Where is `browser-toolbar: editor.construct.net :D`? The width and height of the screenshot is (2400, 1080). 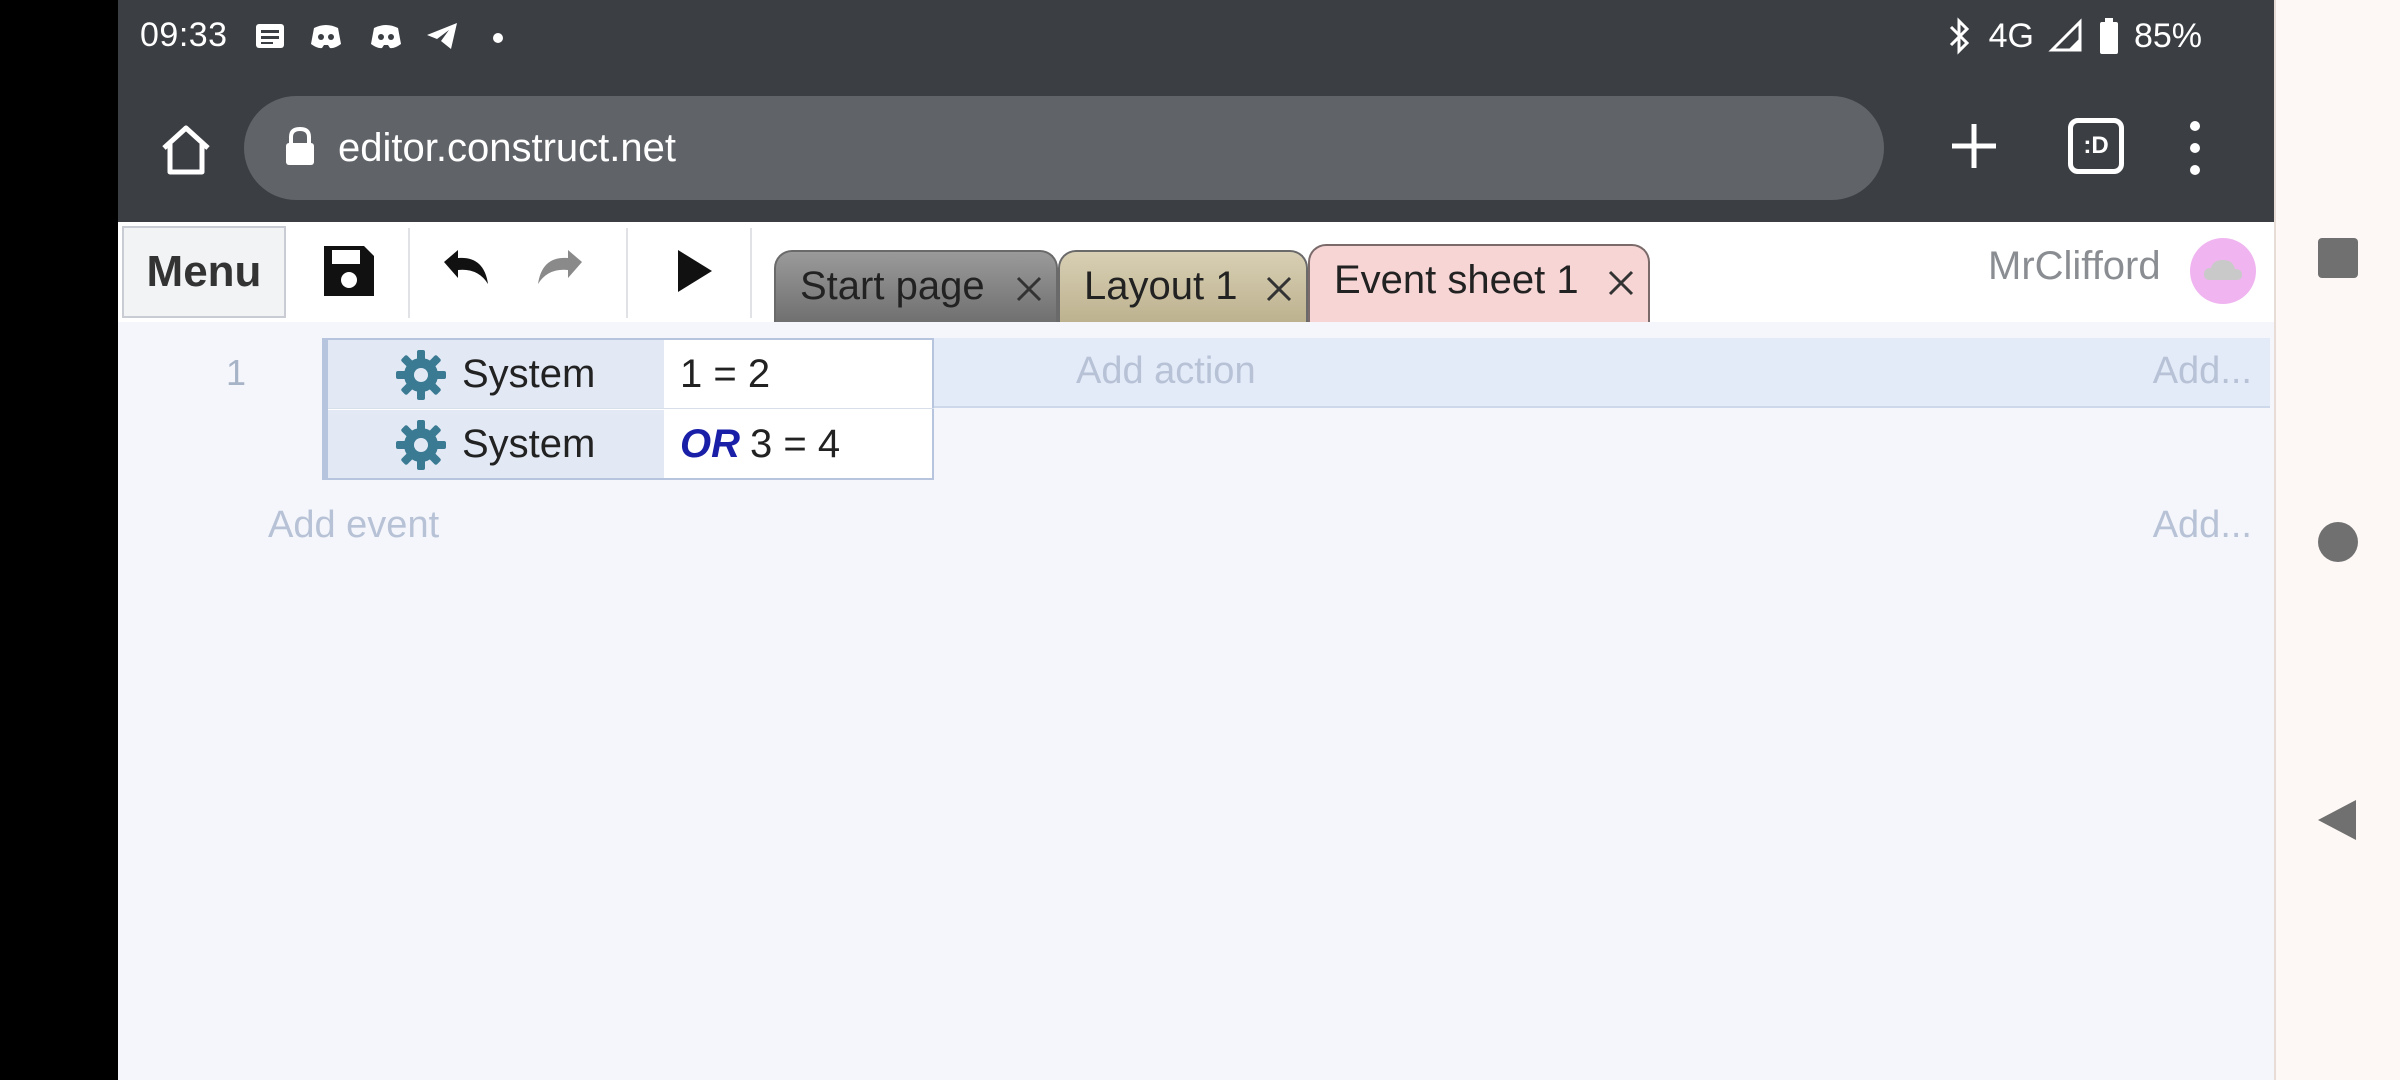
browser-toolbar: editor.construct.net :D is located at coordinates (1196, 149).